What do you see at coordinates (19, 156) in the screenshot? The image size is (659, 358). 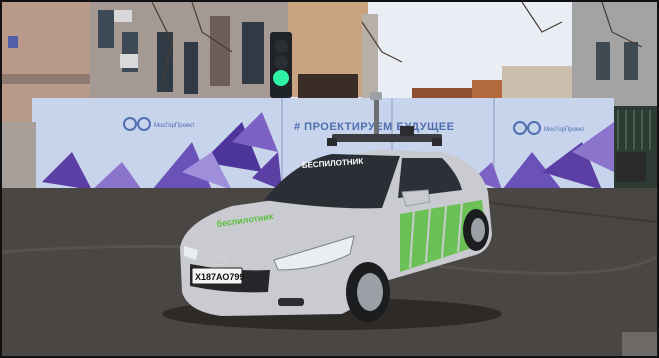 I see `left-wall` at bounding box center [19, 156].